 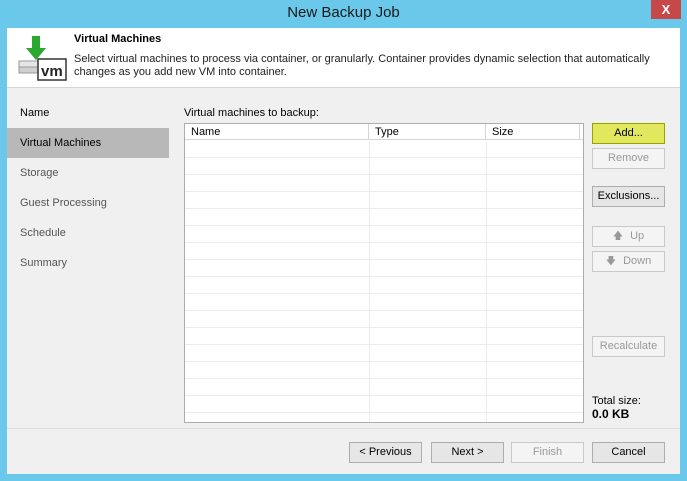 I want to click on title-bar: New Backup Job X, so click(x=343, y=14).